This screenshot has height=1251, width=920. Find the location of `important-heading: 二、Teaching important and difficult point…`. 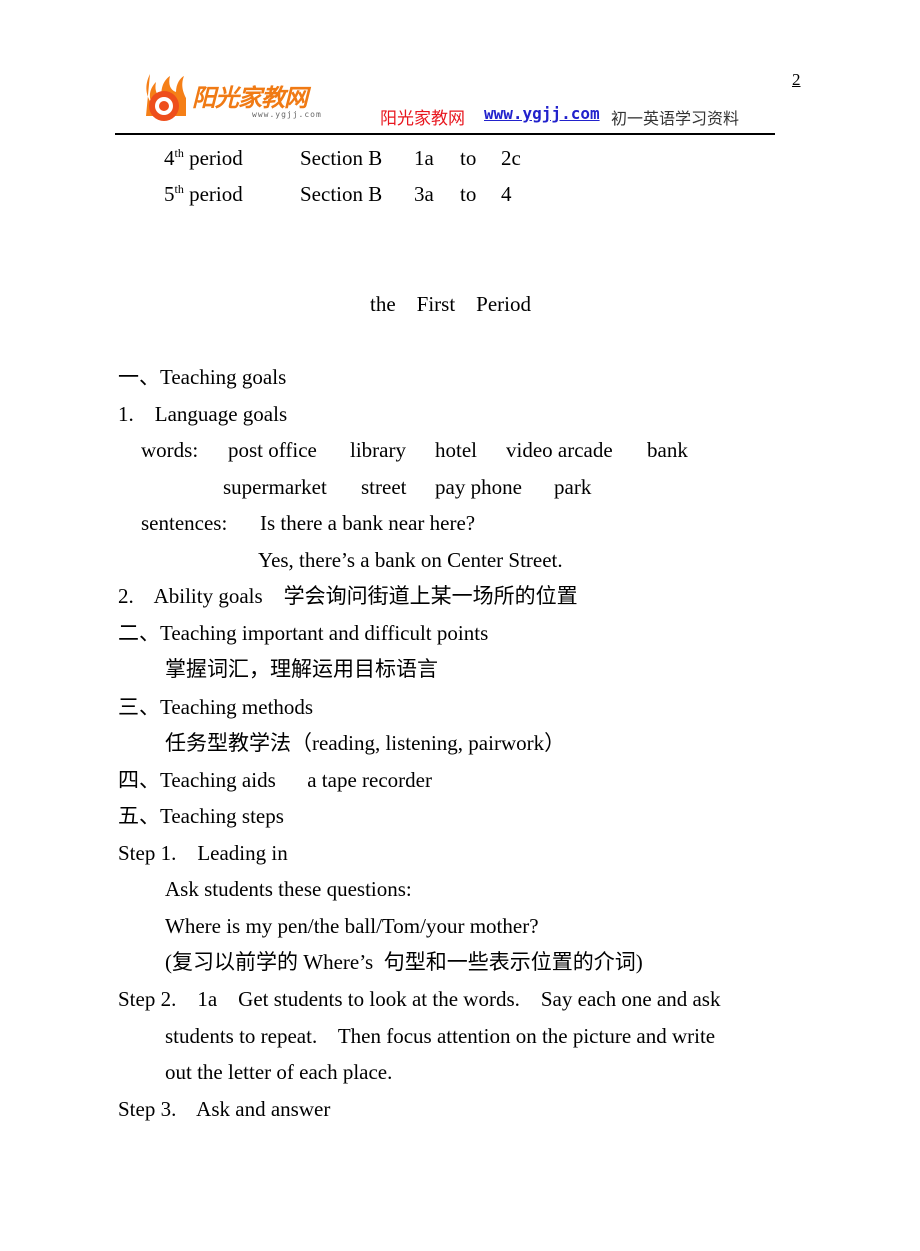

important-heading: 二、Teaching important and difficult point… is located at coordinates (303, 633).